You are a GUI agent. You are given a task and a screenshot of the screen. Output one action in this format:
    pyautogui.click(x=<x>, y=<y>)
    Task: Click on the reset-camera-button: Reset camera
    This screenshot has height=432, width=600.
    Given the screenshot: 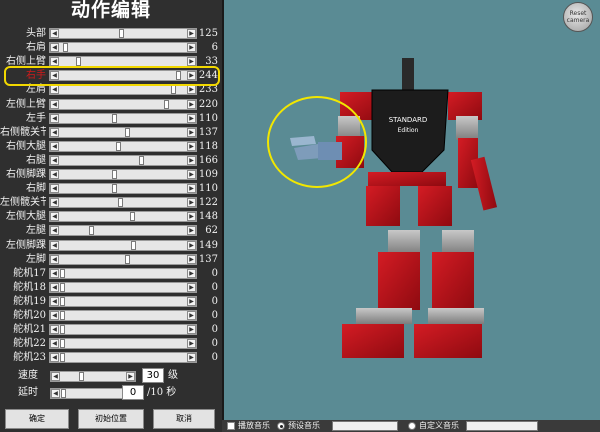 What is the action you would take?
    pyautogui.click(x=578, y=17)
    